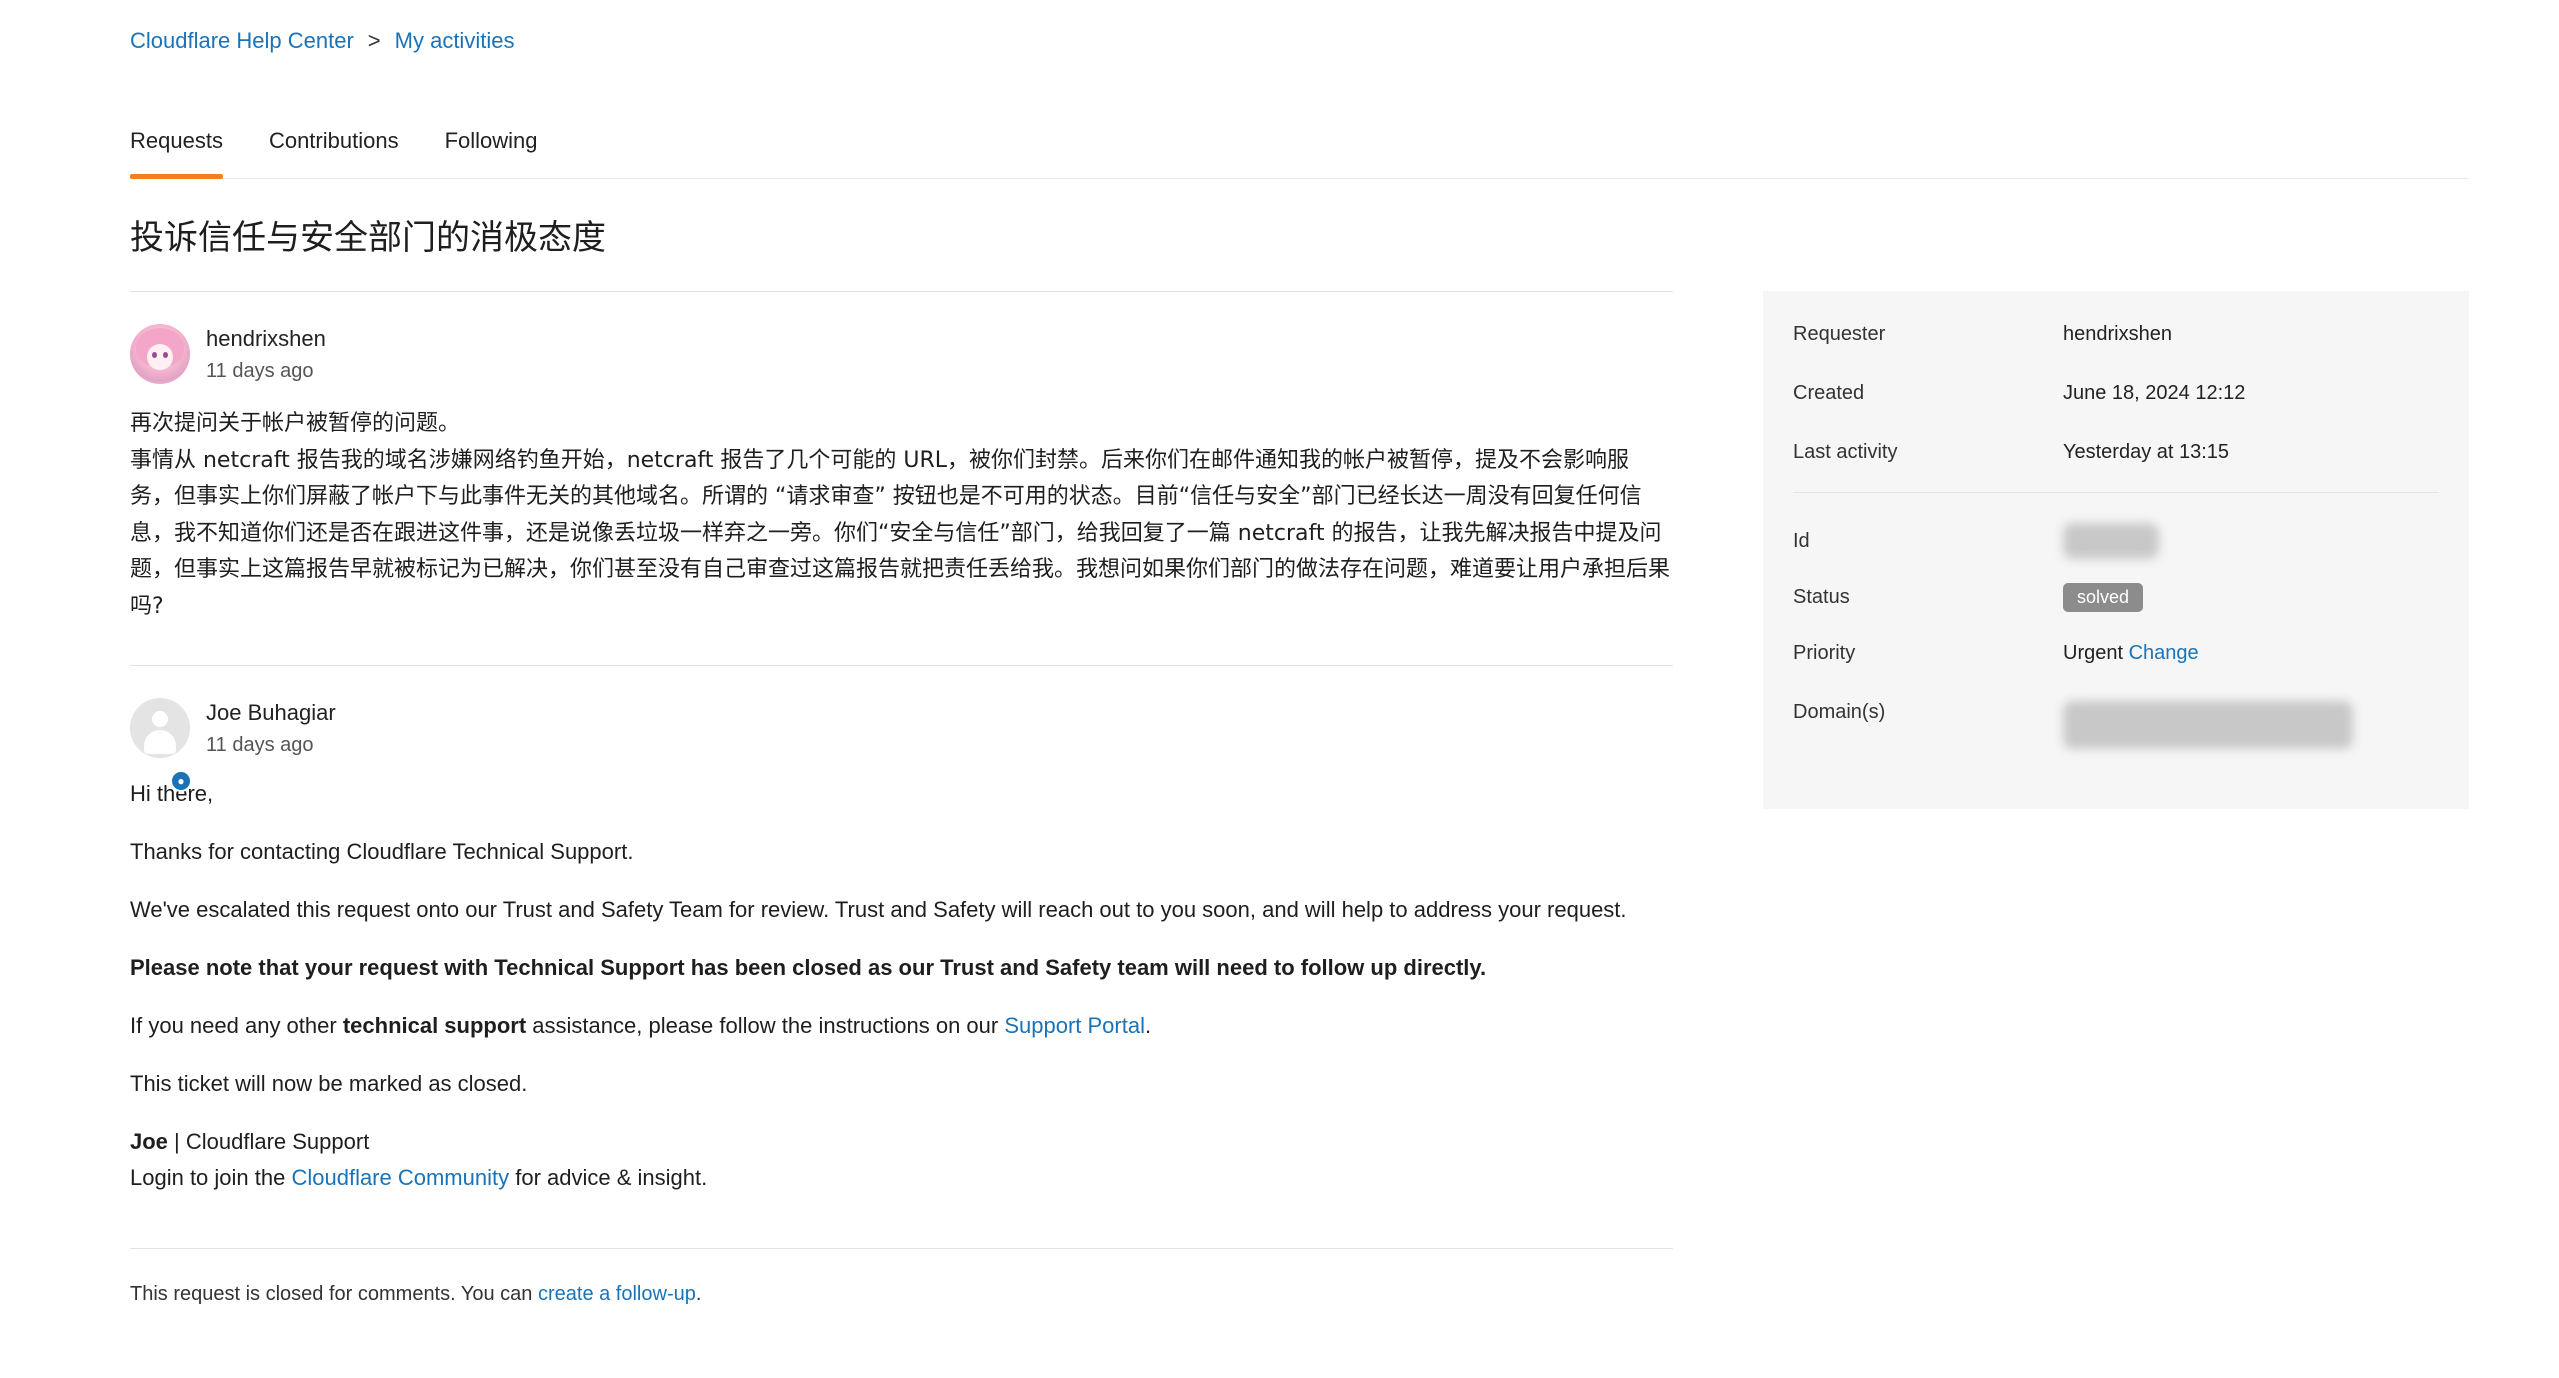 Image resolution: width=2559 pixels, height=1378 pixels. What do you see at coordinates (434, 1025) in the screenshot?
I see `text-bold: technical support` at bounding box center [434, 1025].